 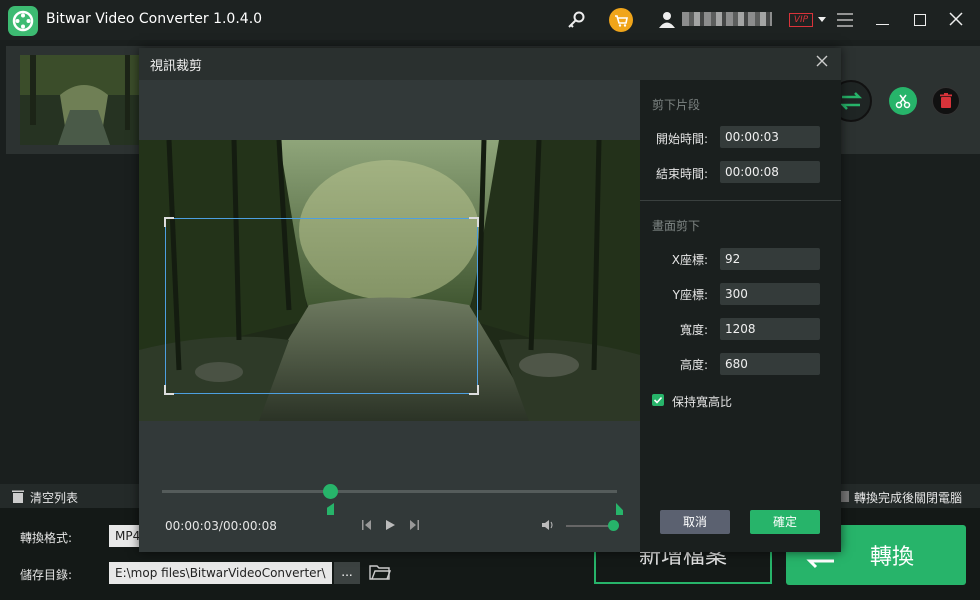 I want to click on section-divider, so click(x=740, y=200).